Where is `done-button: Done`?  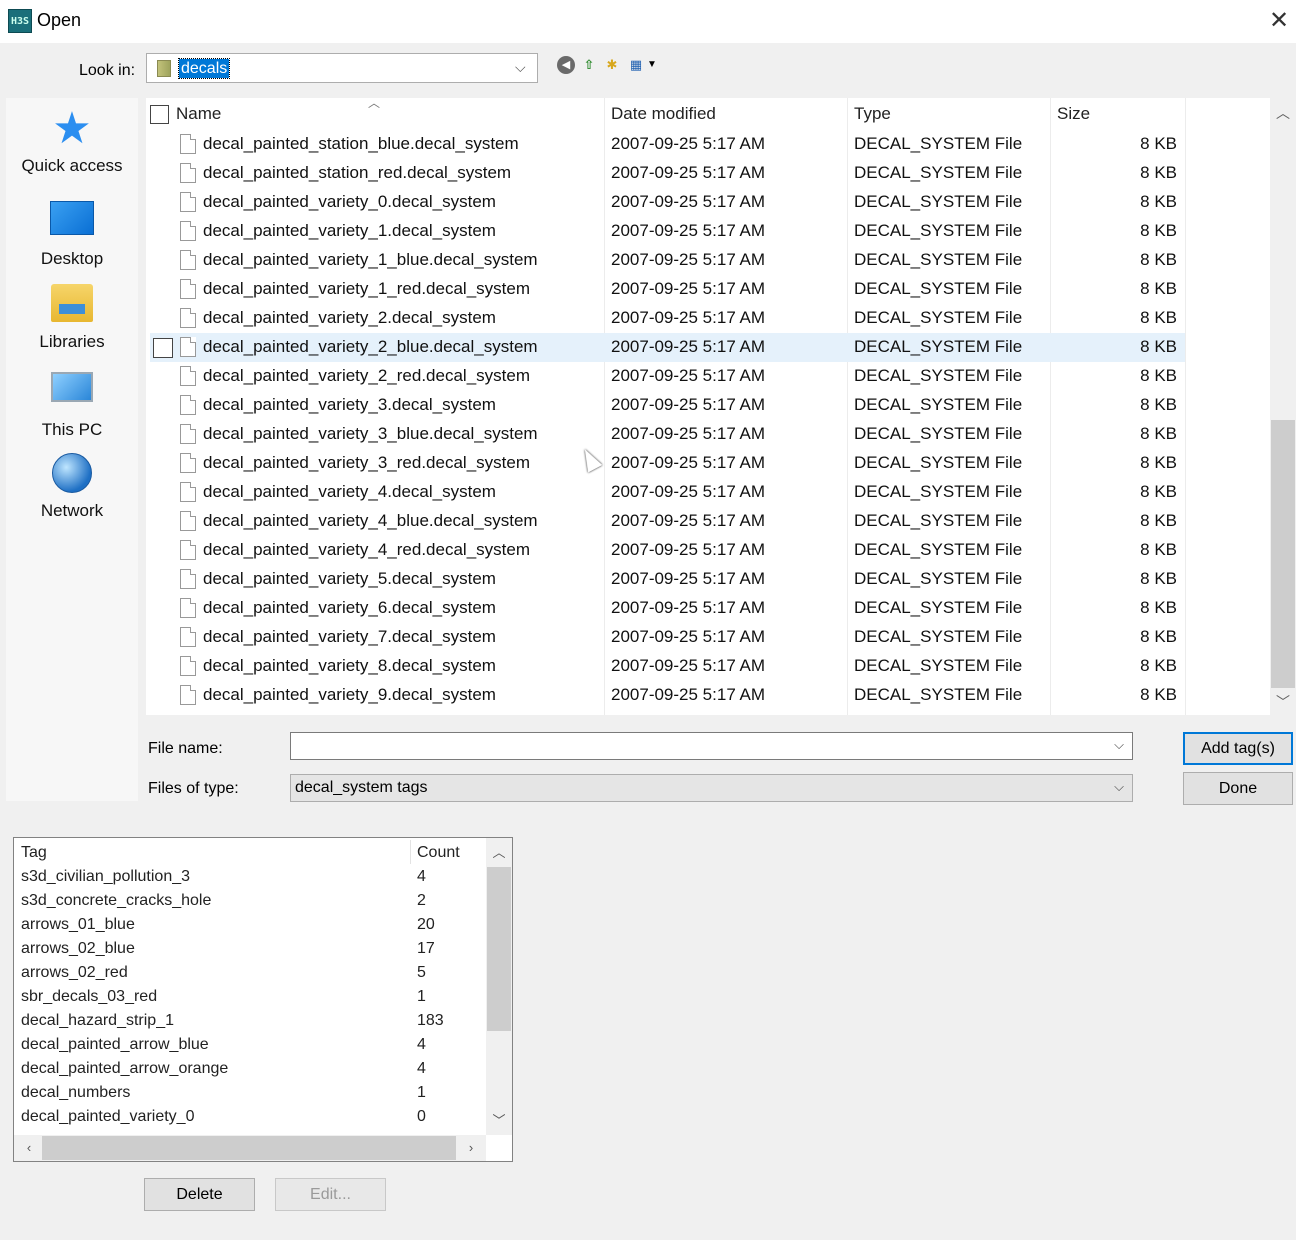
done-button: Done is located at coordinates (1238, 788).